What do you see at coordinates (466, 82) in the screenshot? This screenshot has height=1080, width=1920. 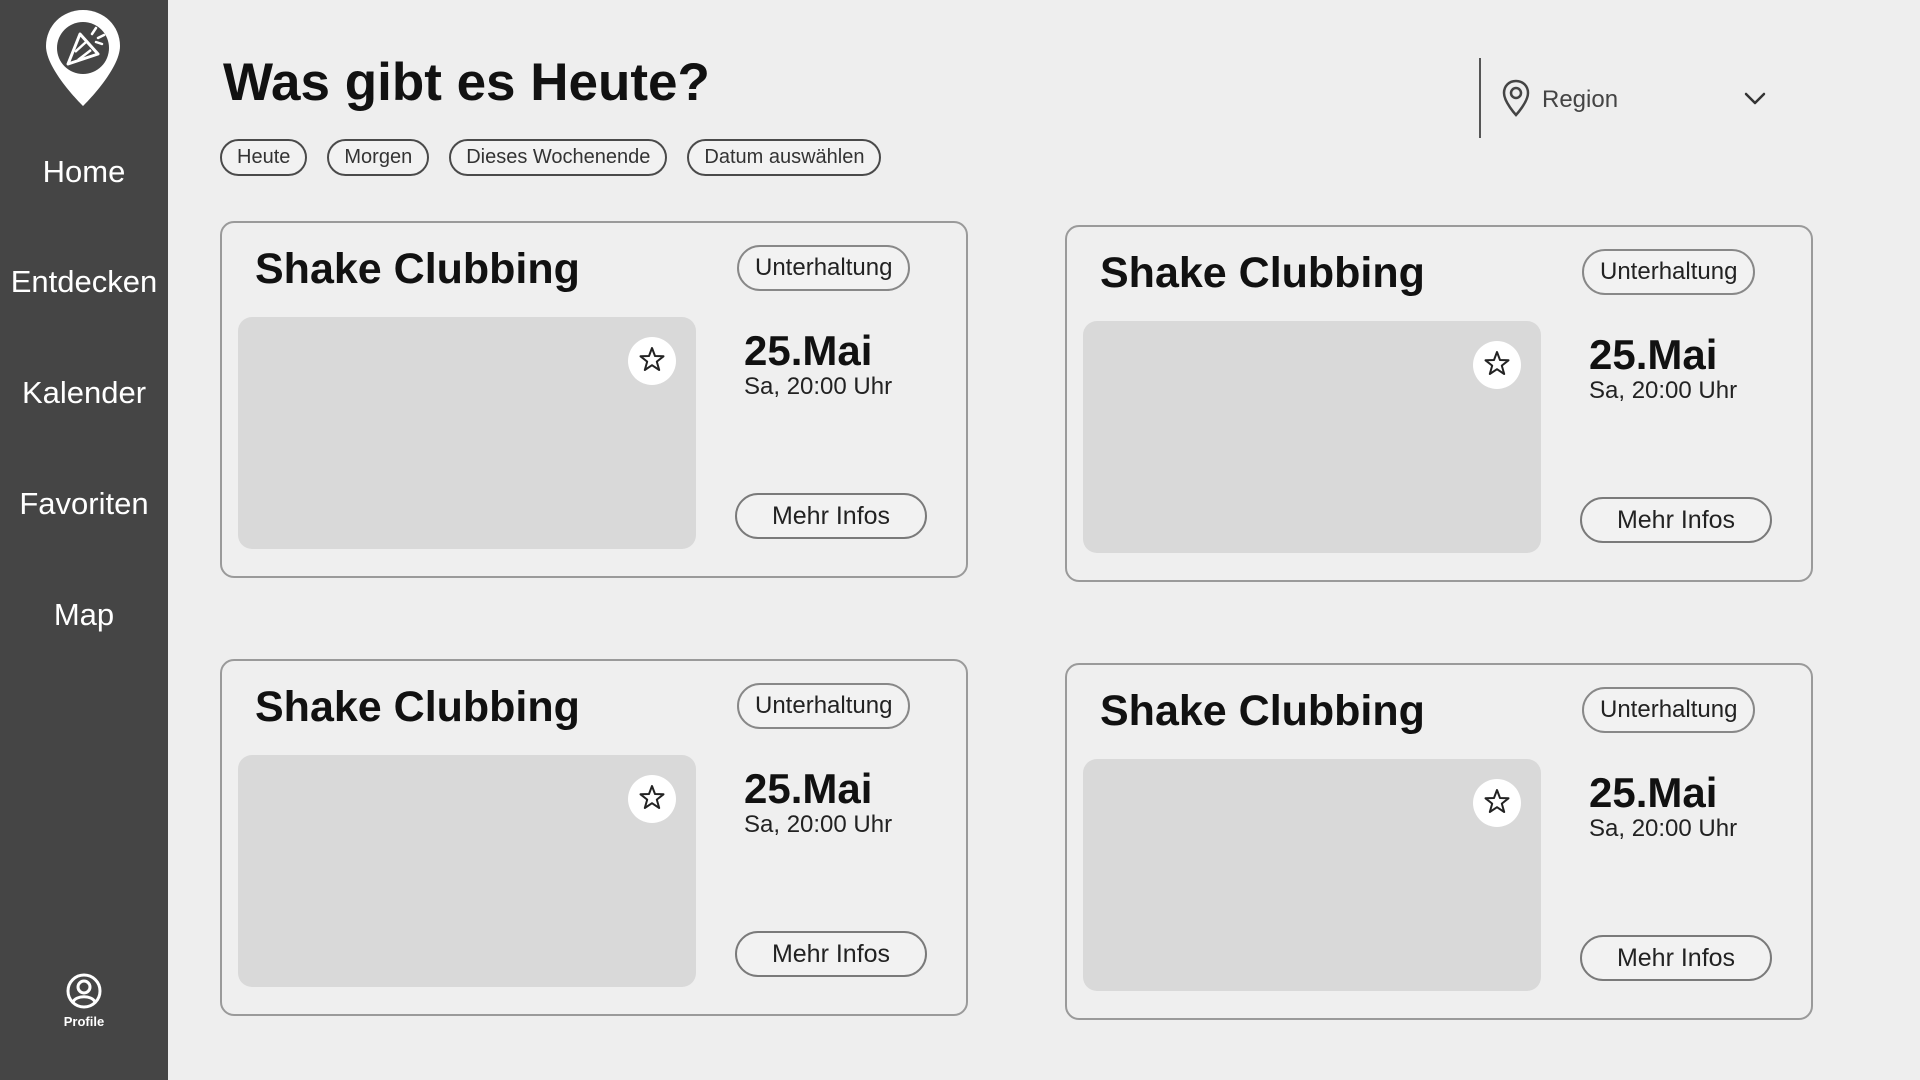 I see `page-title: Was gibt es Heute?` at bounding box center [466, 82].